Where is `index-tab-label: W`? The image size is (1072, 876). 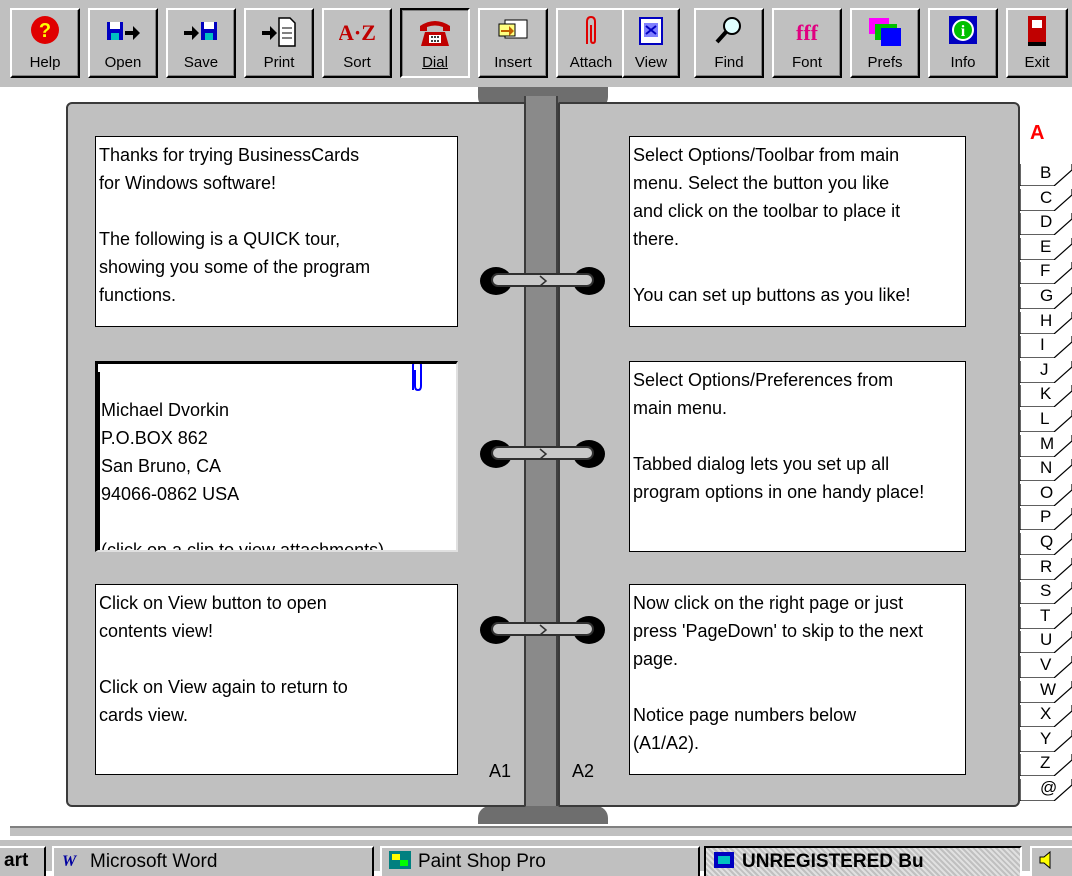
index-tab-label: W is located at coordinates (1048, 689).